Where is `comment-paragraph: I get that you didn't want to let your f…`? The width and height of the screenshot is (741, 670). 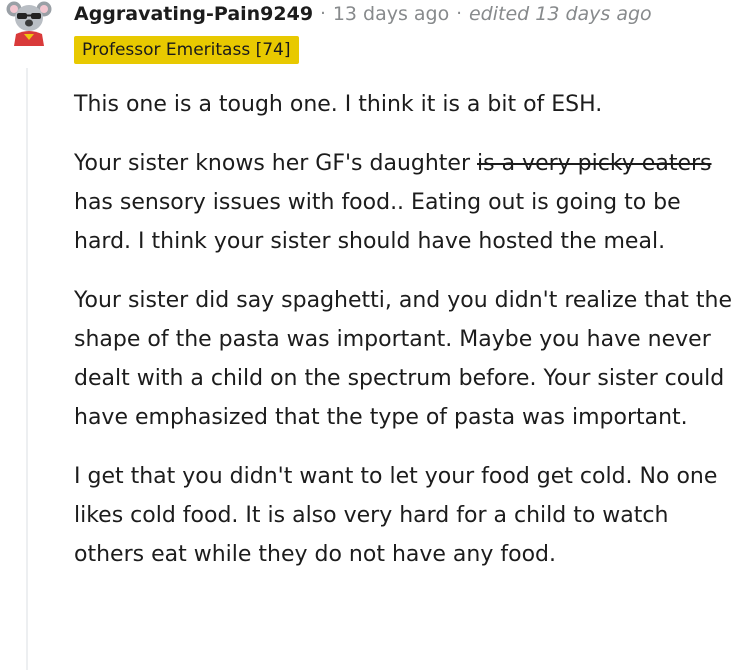 comment-paragraph: I get that you didn't want to let your f… is located at coordinates (396, 515).